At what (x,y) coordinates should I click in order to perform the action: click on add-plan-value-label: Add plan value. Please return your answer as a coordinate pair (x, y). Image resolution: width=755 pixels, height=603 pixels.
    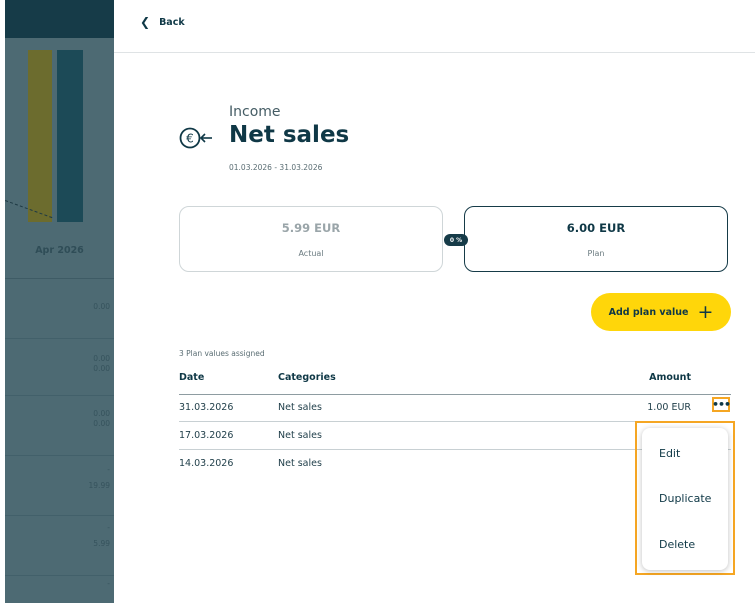
    Looking at the image, I should click on (648, 312).